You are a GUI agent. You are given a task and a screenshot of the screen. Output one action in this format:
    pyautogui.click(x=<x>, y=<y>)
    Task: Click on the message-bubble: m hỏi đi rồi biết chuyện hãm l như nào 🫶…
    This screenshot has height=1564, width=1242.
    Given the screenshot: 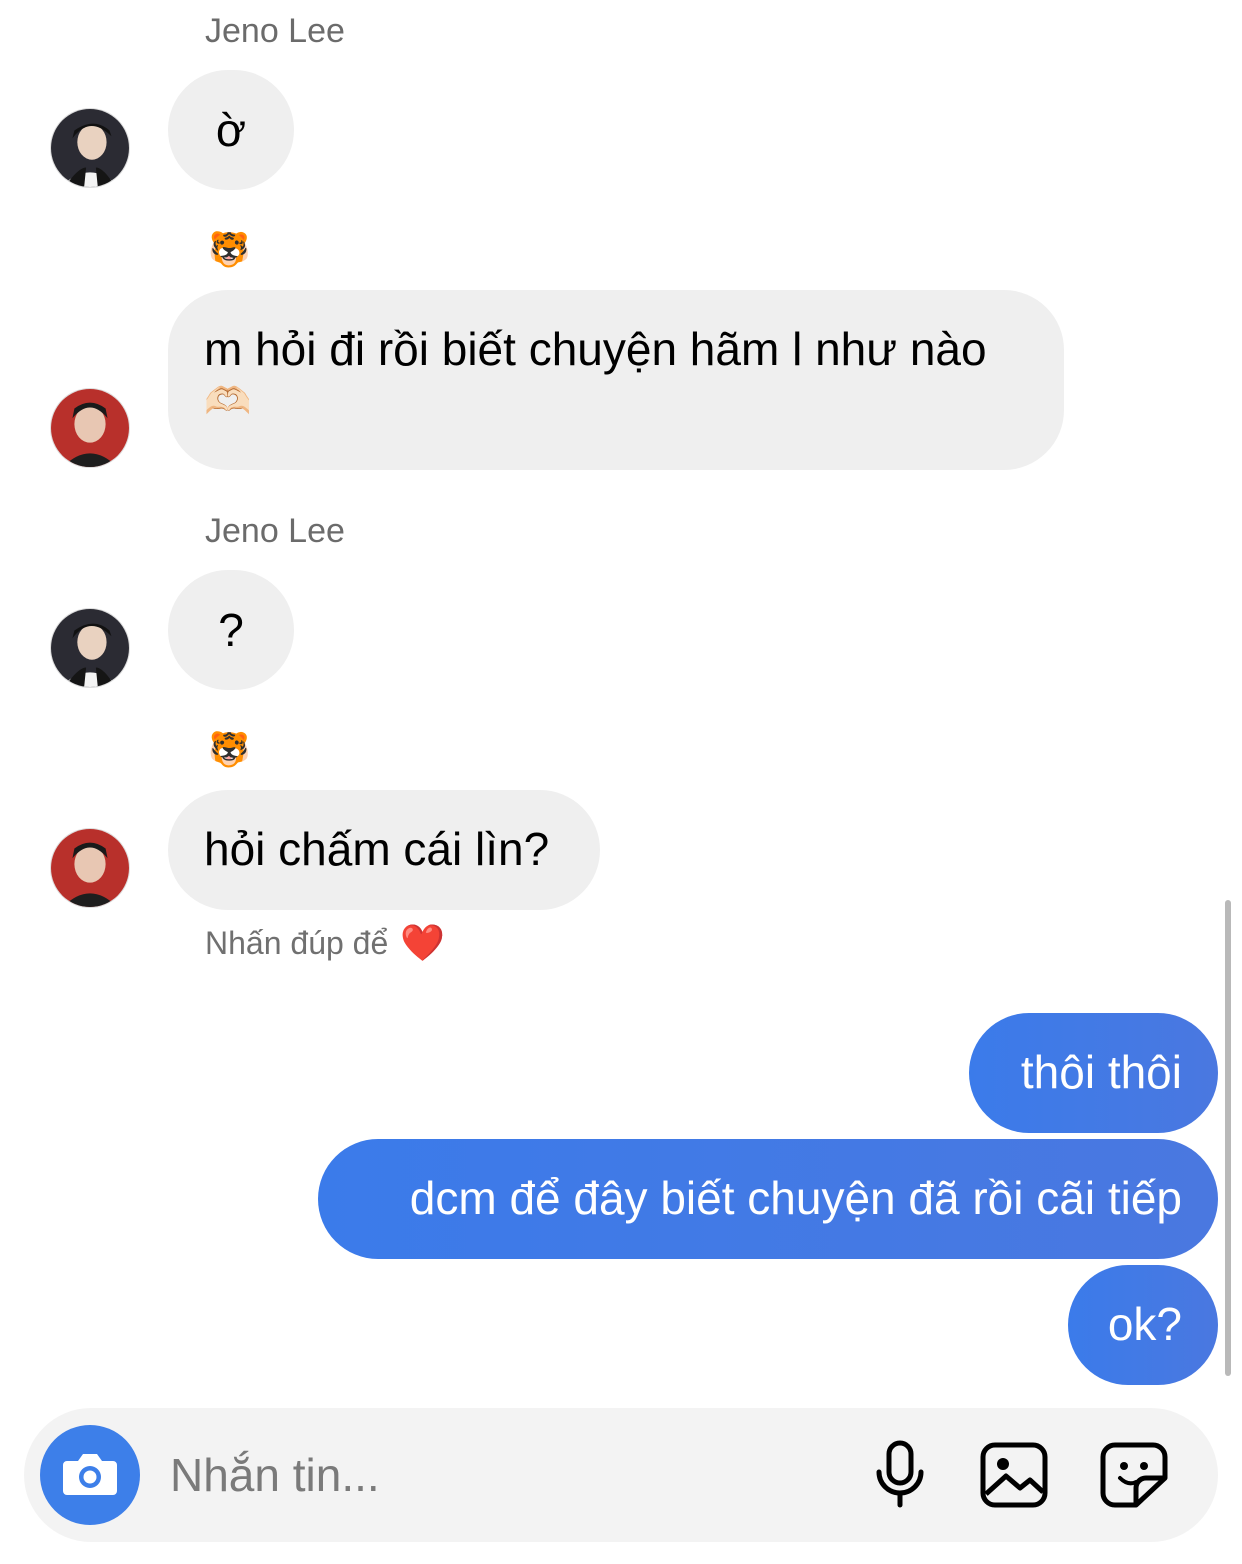 What is the action you would take?
    pyautogui.click(x=616, y=380)
    